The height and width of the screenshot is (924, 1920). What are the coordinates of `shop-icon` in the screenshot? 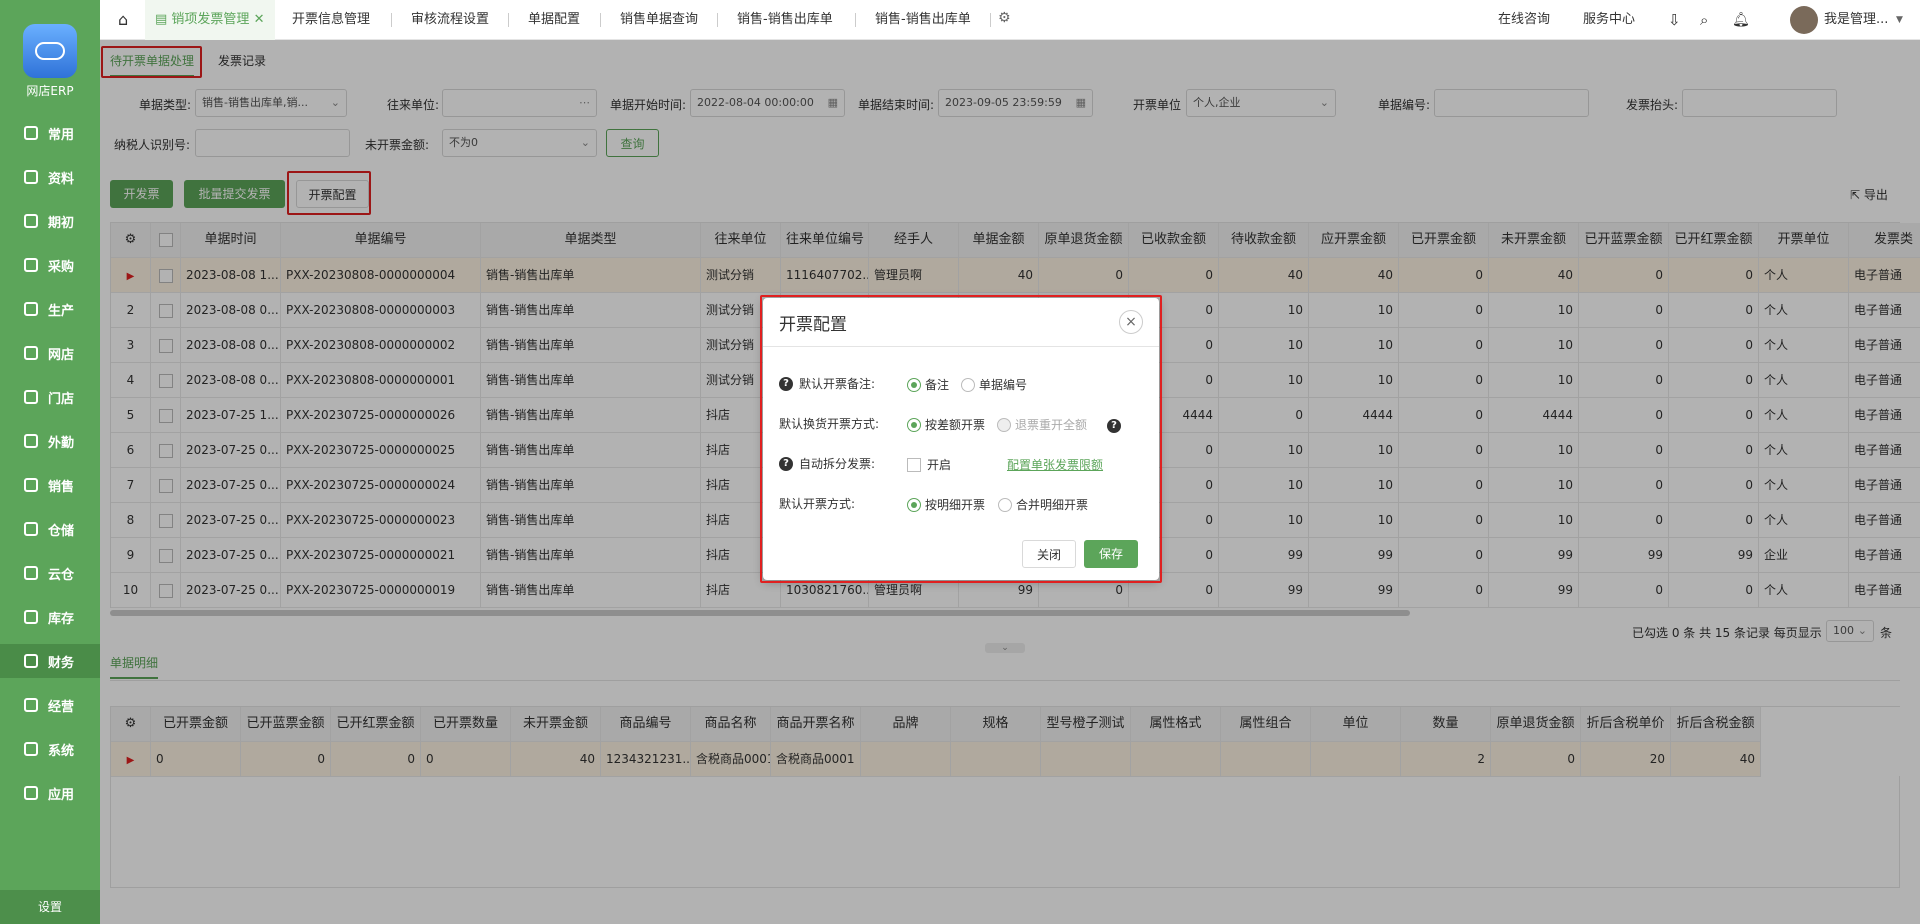 It's located at (31, 353).